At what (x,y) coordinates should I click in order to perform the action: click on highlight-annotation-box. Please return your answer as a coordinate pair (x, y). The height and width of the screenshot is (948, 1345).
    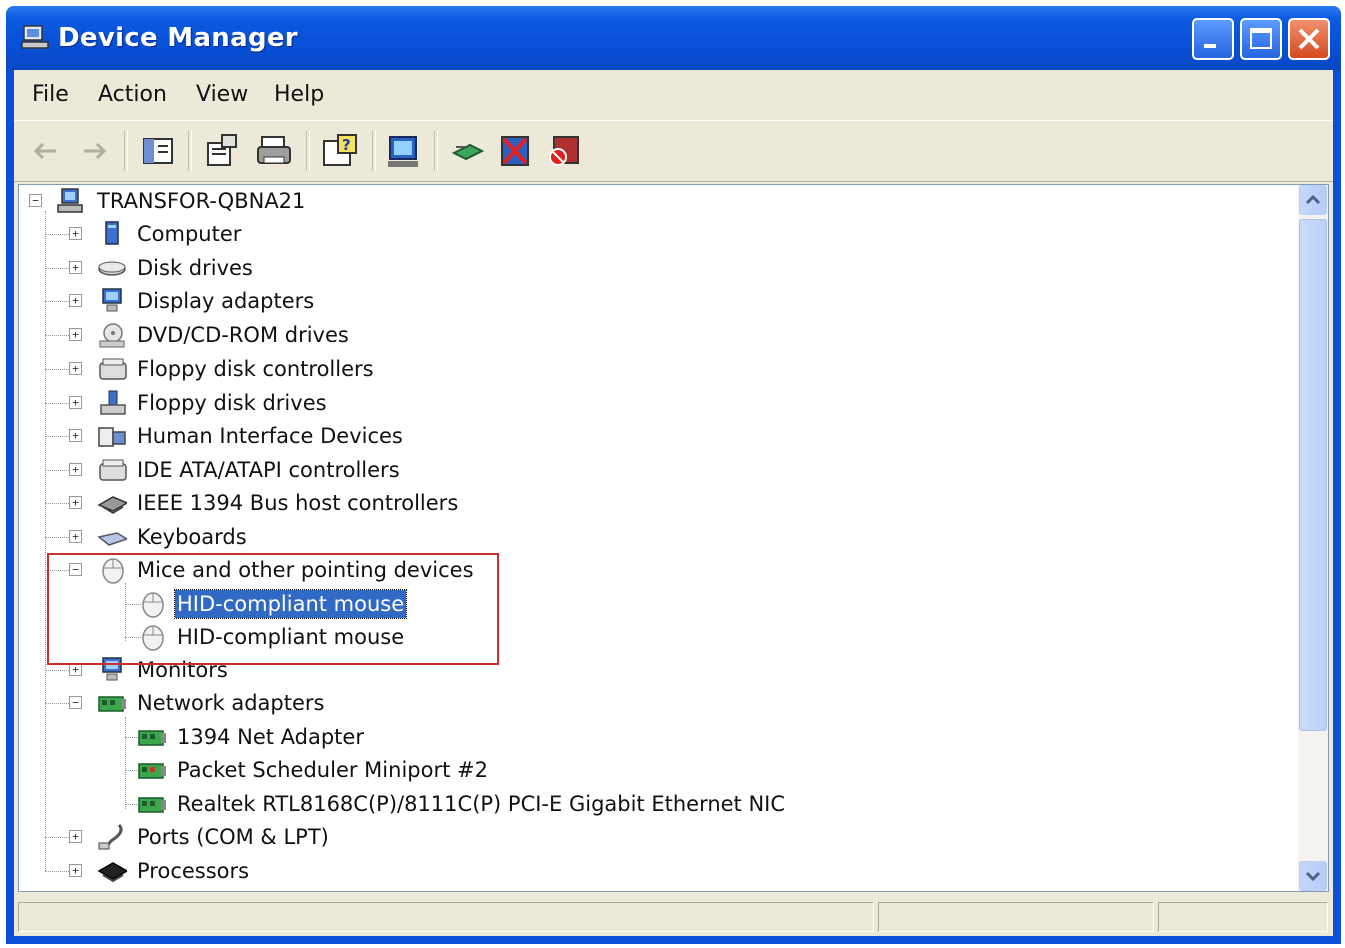
    Looking at the image, I should click on (273, 609).